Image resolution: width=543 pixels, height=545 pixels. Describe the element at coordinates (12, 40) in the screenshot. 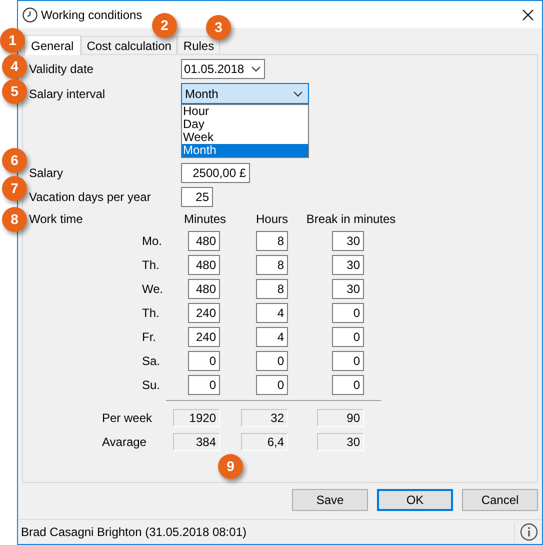

I see `callout-badge: 1` at that location.